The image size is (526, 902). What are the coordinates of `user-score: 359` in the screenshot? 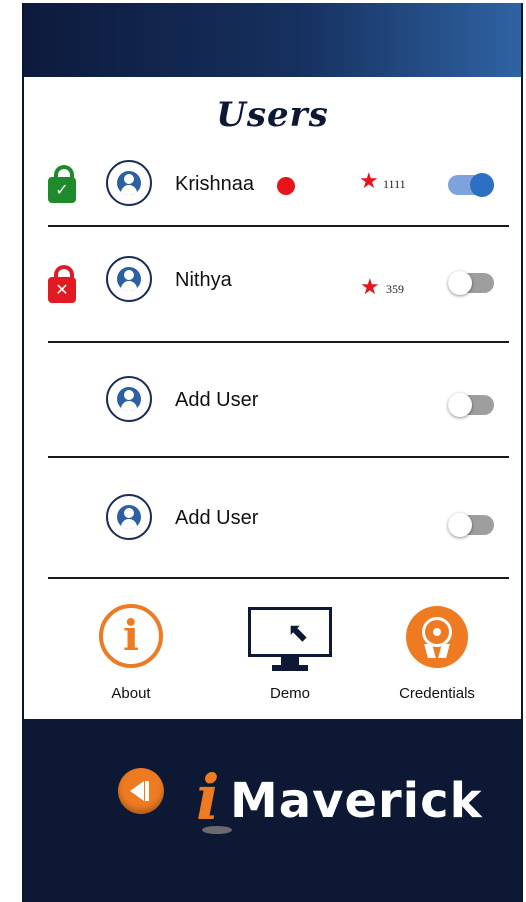 It's located at (395, 289).